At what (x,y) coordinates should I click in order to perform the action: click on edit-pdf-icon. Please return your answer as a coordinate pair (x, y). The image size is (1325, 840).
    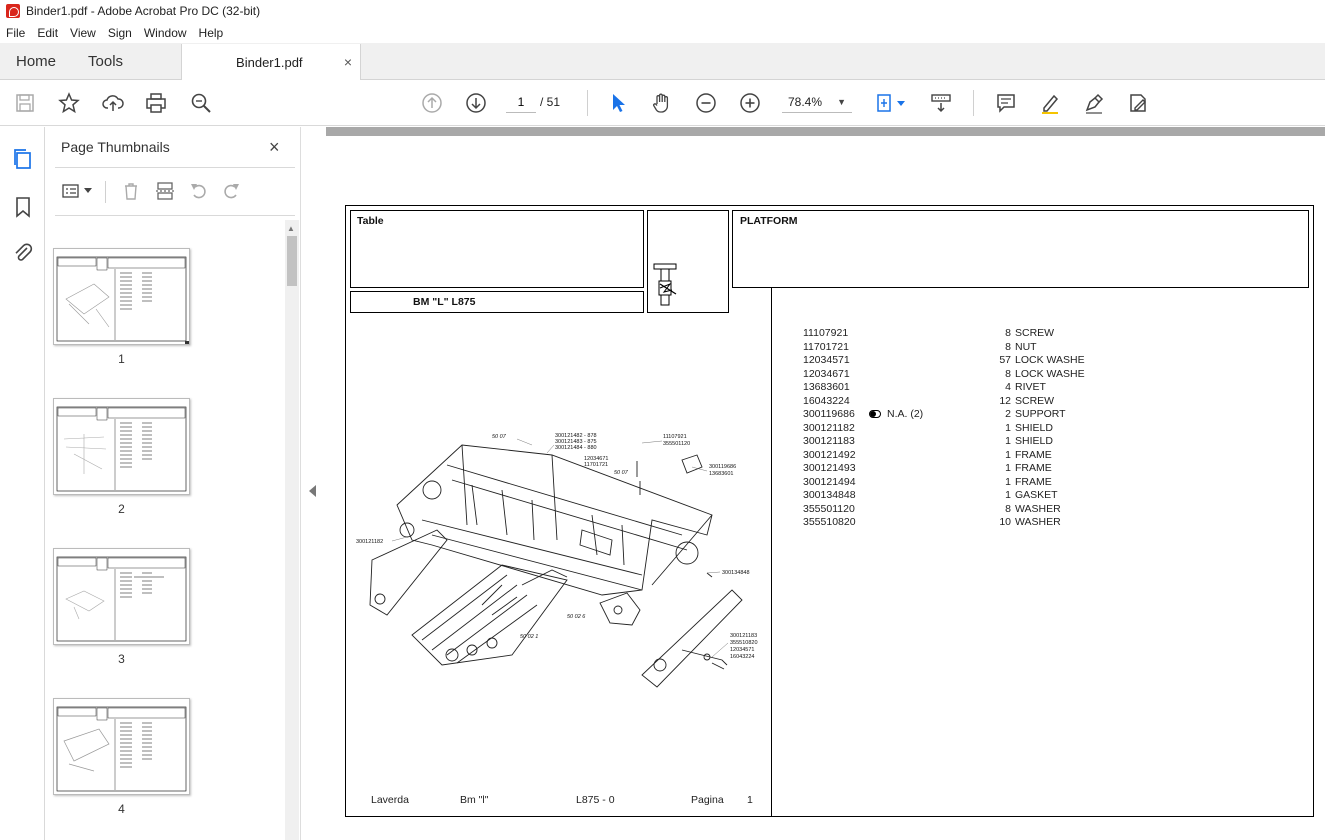
    Looking at the image, I should click on (1138, 103).